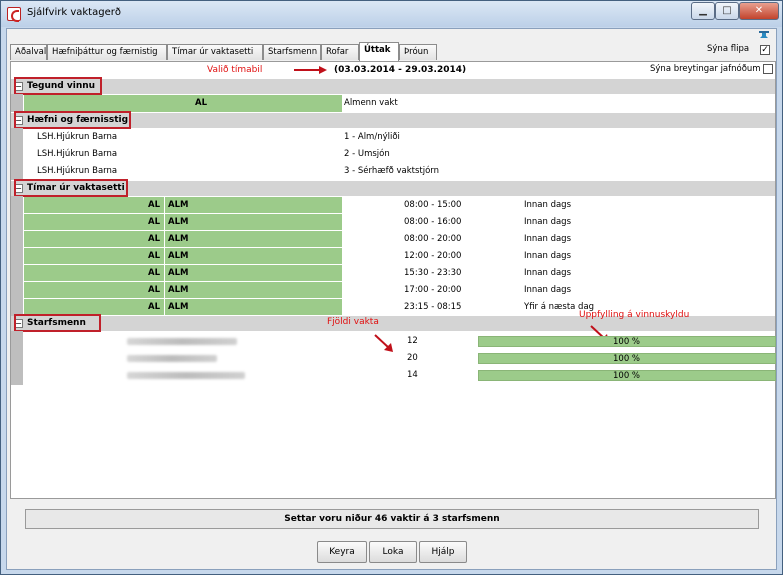 The width and height of the screenshot is (783, 575). I want to click on table-row: LSH.Hjúkrun Barna 1 - Alm/nýliði, so click(399, 137).